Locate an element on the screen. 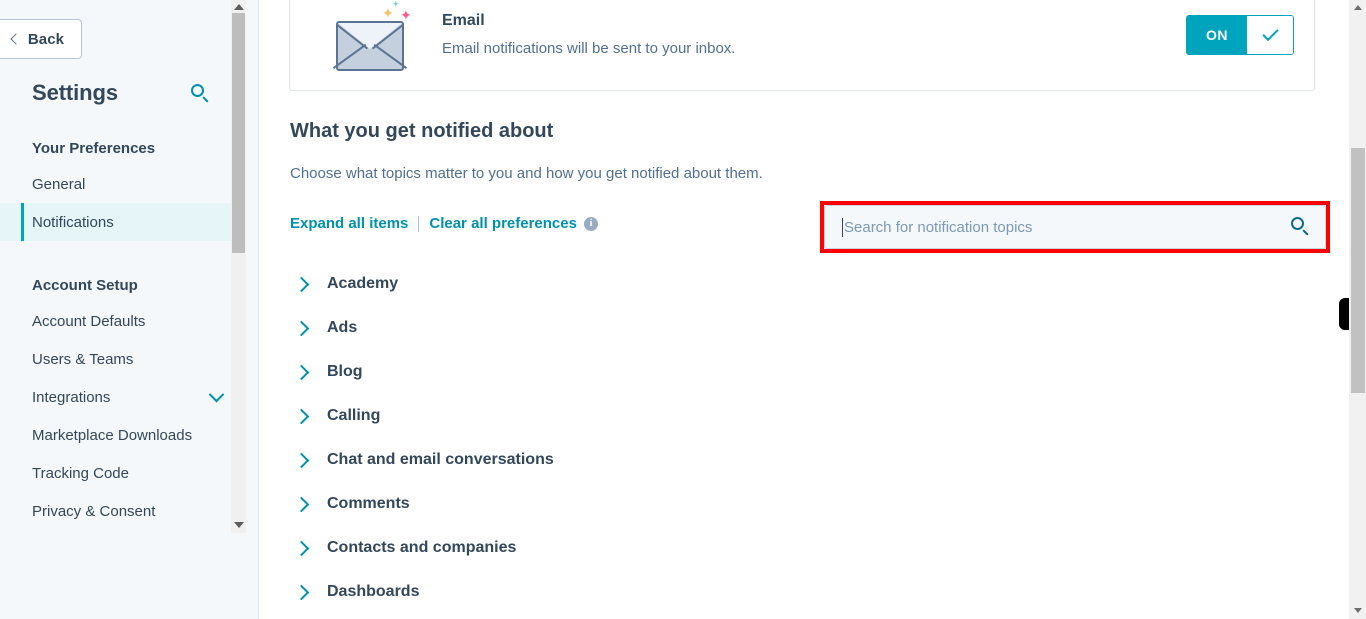  section-actions: Expand all items Clear all preferences i is located at coordinates (444, 223).